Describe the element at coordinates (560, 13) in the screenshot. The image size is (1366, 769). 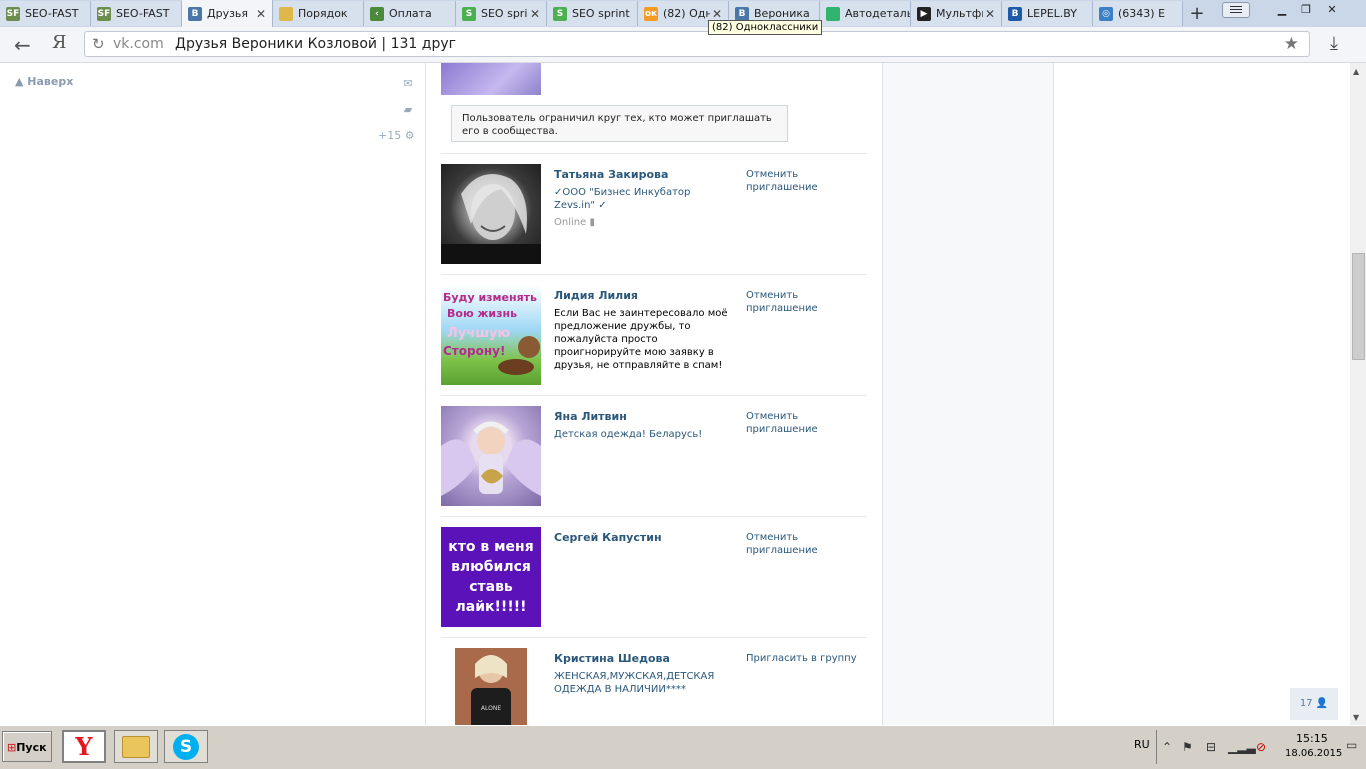
I see `seosprint-icon: S` at that location.